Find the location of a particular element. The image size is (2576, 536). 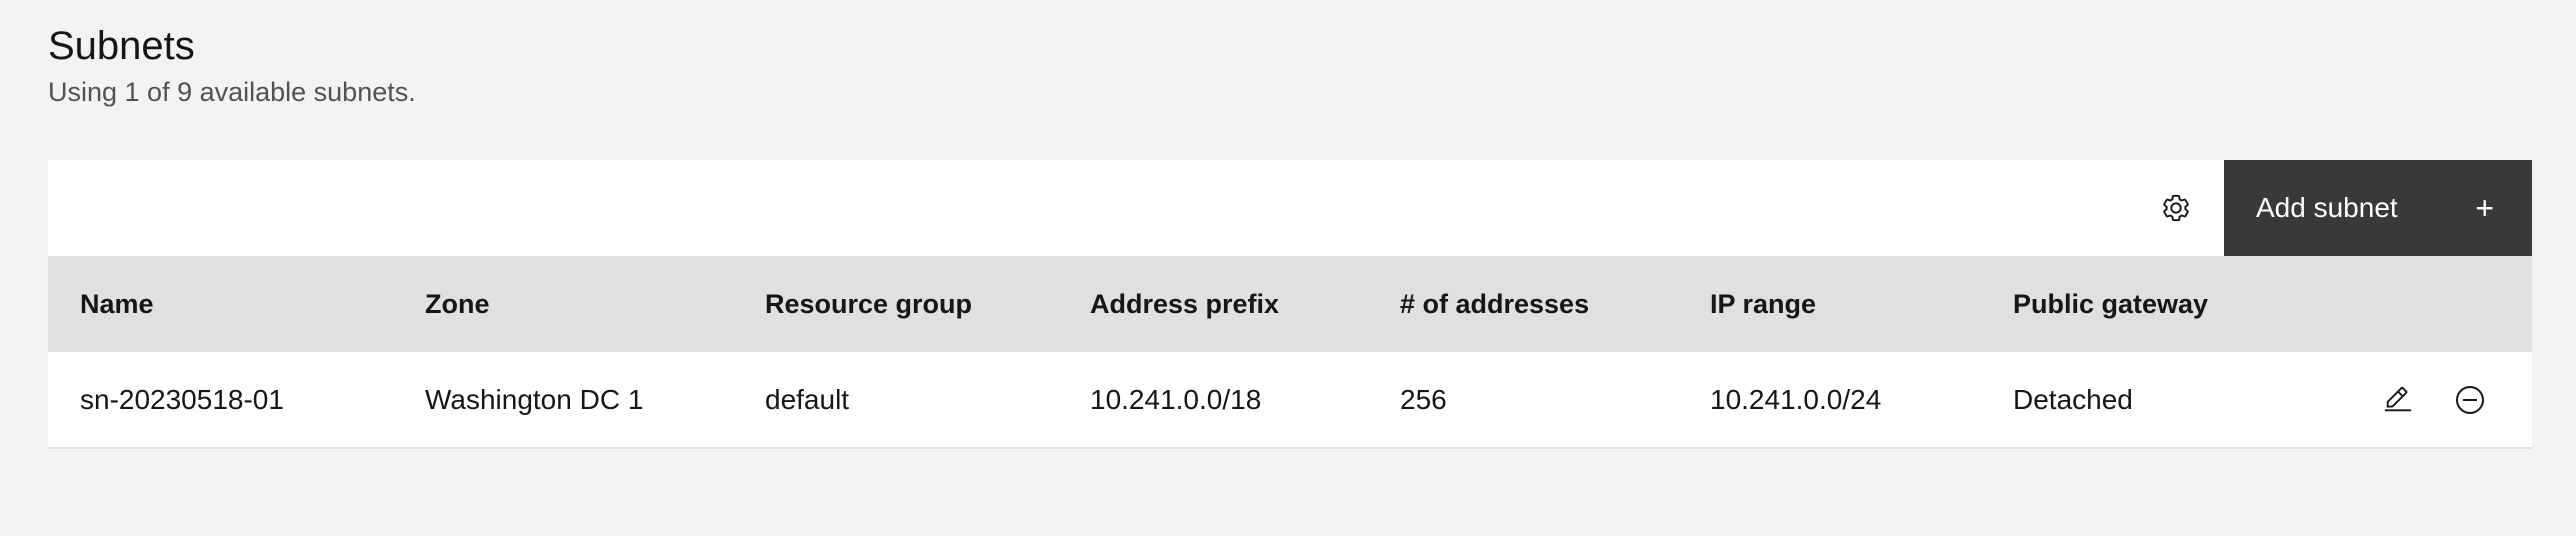

settings-button is located at coordinates (2176, 208).